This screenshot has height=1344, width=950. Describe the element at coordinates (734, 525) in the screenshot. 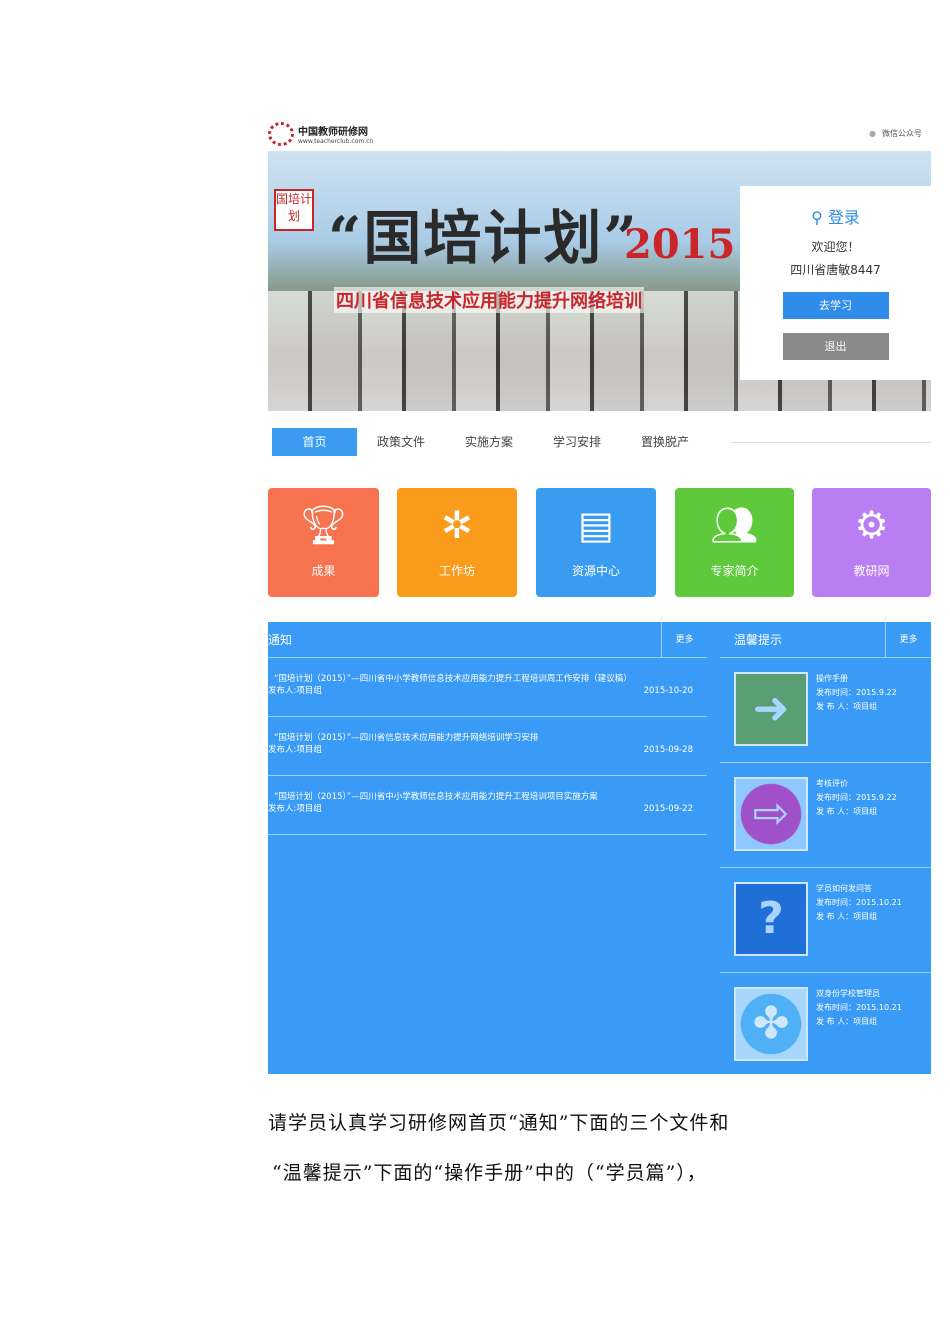

I see `users-icon: 👥︎` at that location.